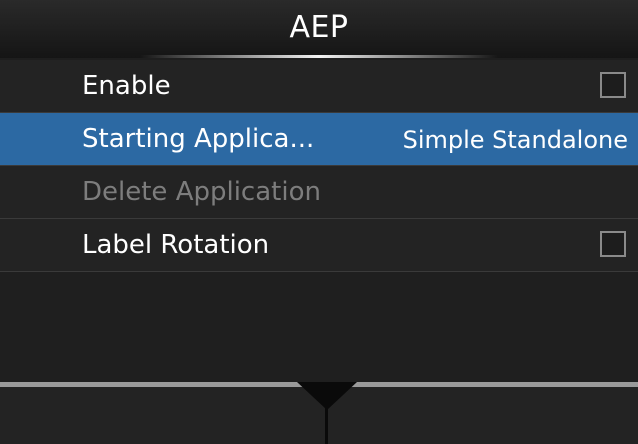  What do you see at coordinates (515, 140) in the screenshot?
I see `menu-item-value: Simple Standalone` at bounding box center [515, 140].